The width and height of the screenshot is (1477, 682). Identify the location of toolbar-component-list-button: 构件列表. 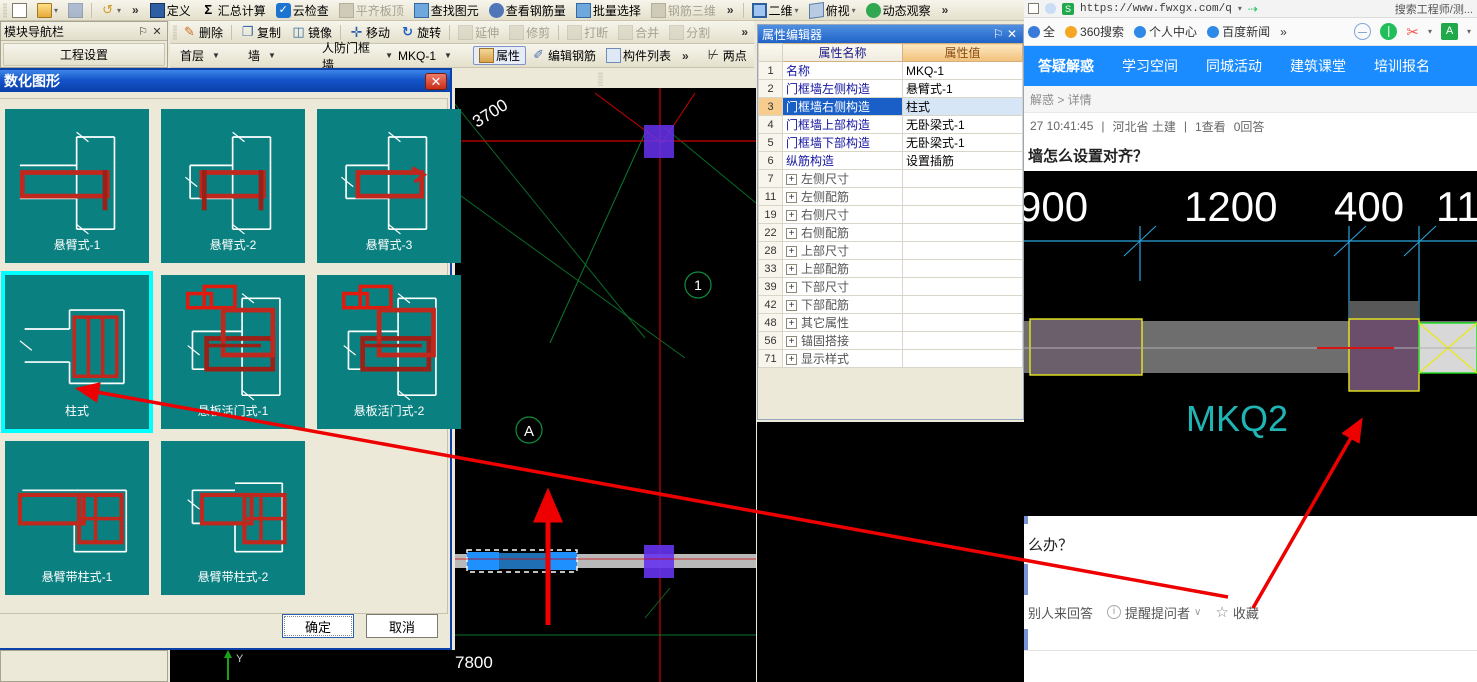
(638, 55).